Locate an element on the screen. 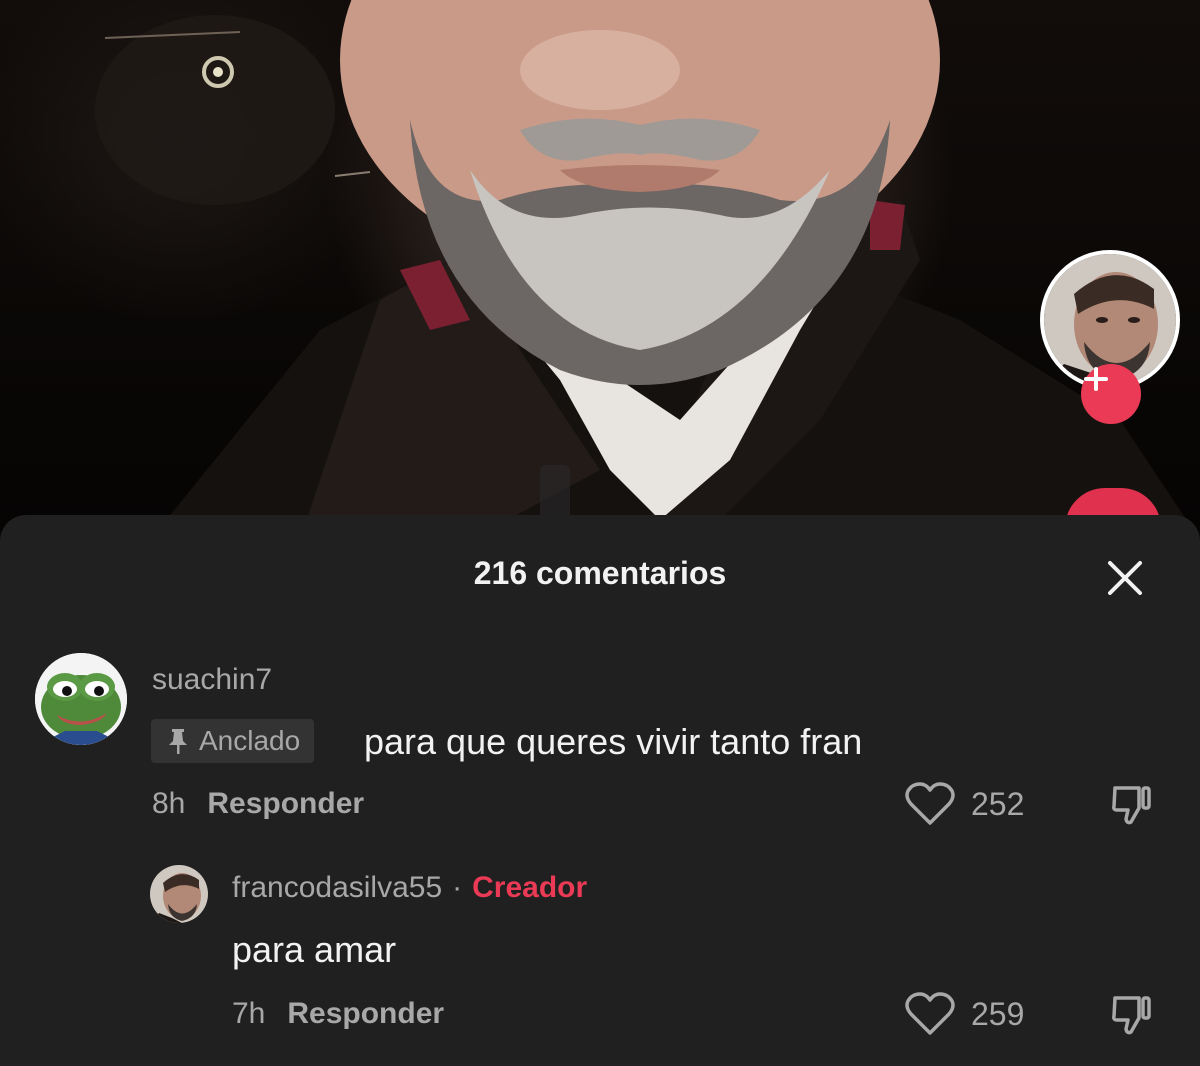 This screenshot has width=1200, height=1066. comment-username: suachin7 is located at coordinates (212, 680).